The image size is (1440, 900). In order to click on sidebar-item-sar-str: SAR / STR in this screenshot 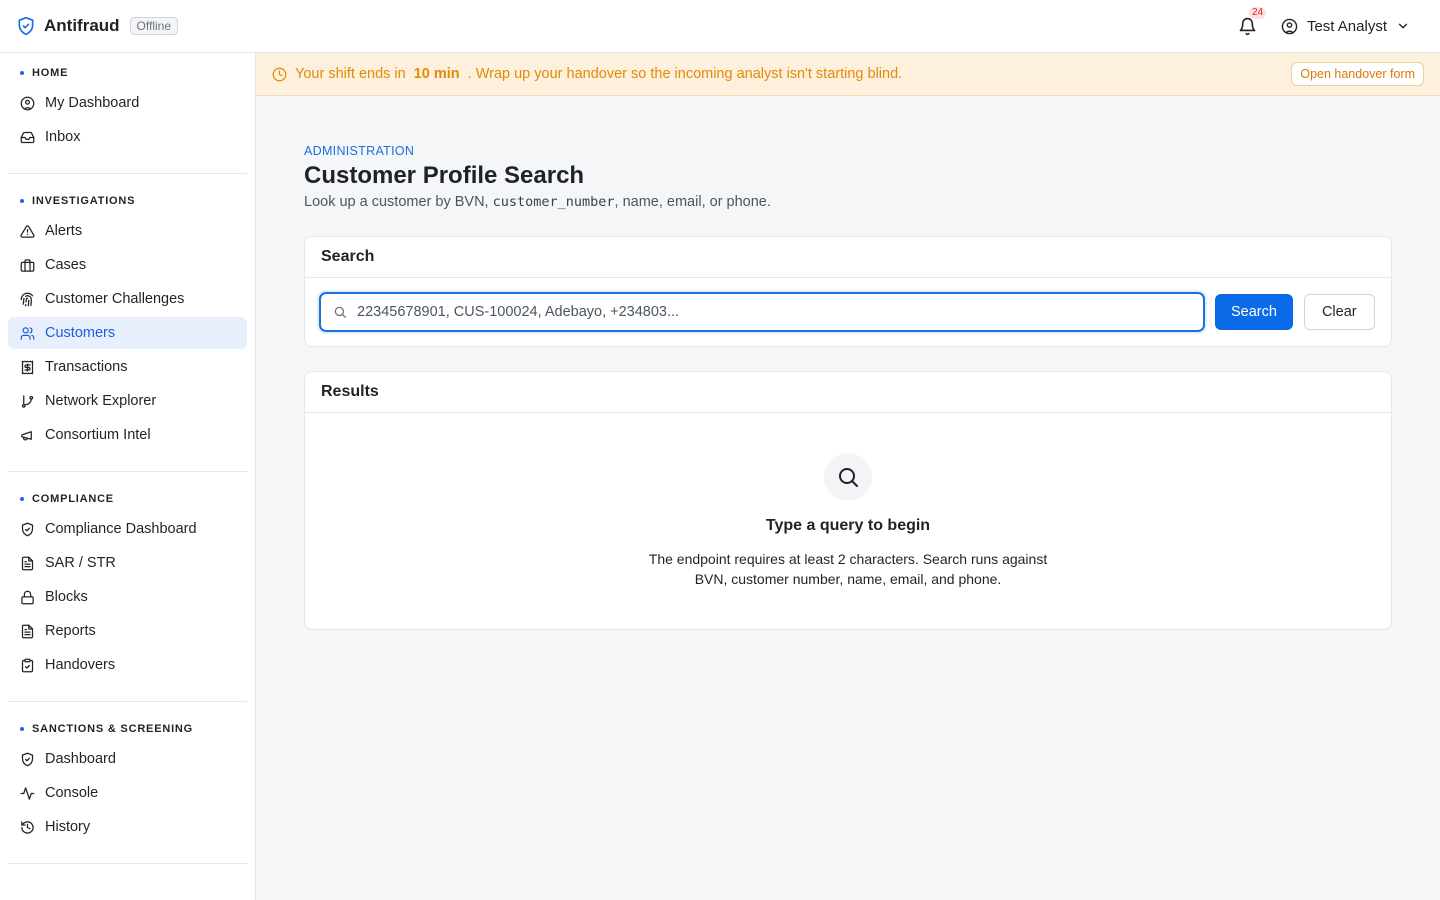, I will do `click(127, 563)`.